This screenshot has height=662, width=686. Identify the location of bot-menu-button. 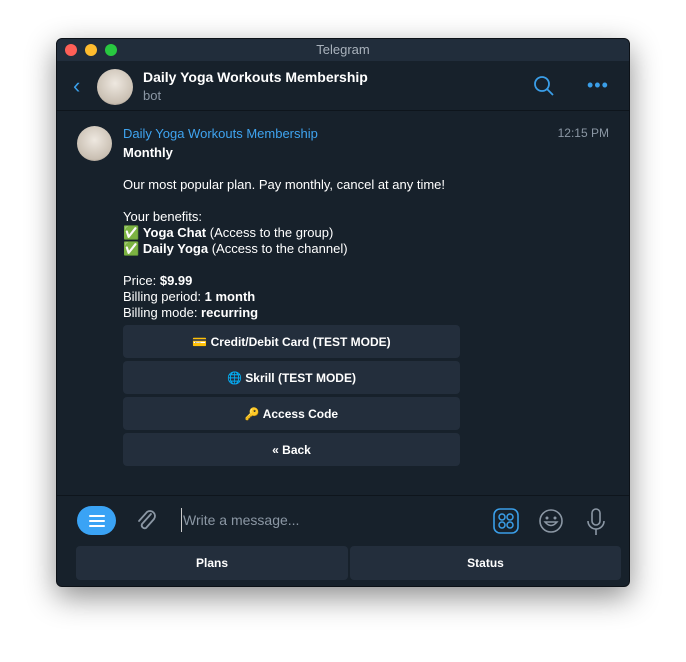
(96, 520).